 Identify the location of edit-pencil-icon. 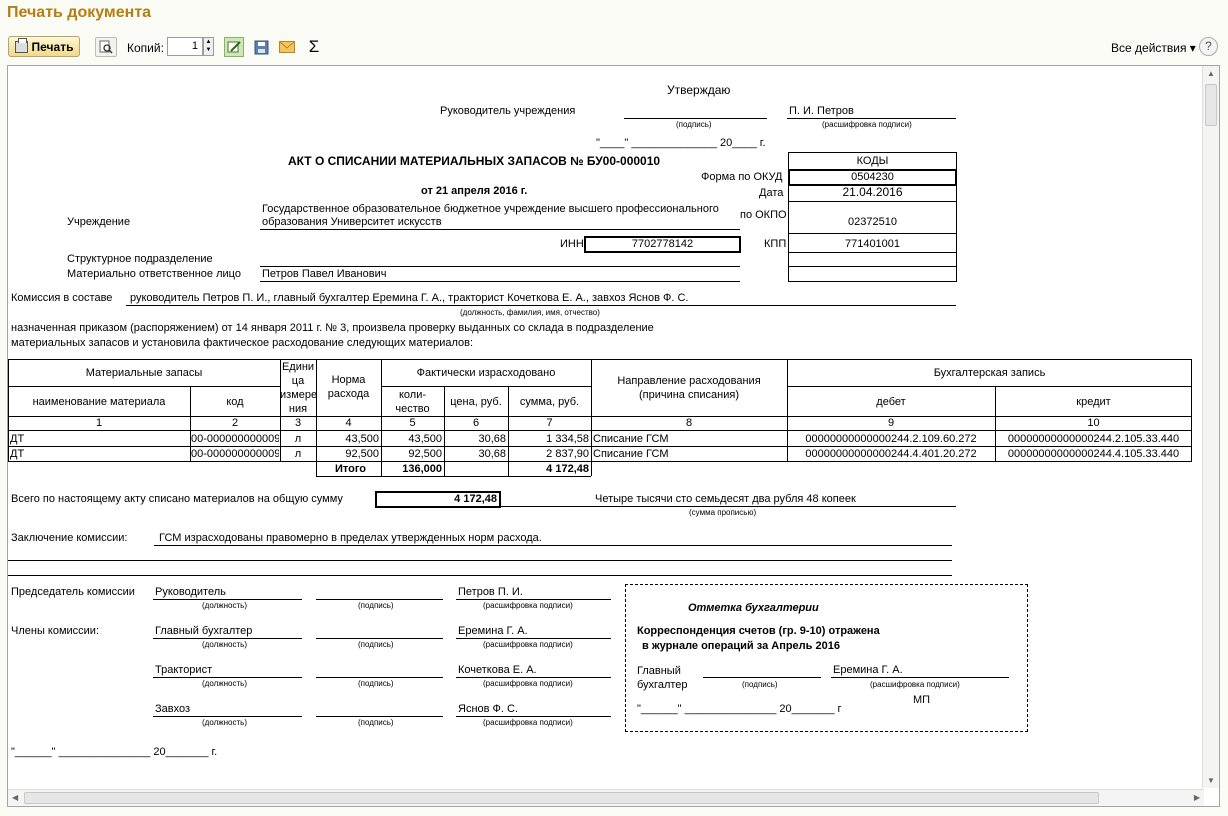
(234, 47).